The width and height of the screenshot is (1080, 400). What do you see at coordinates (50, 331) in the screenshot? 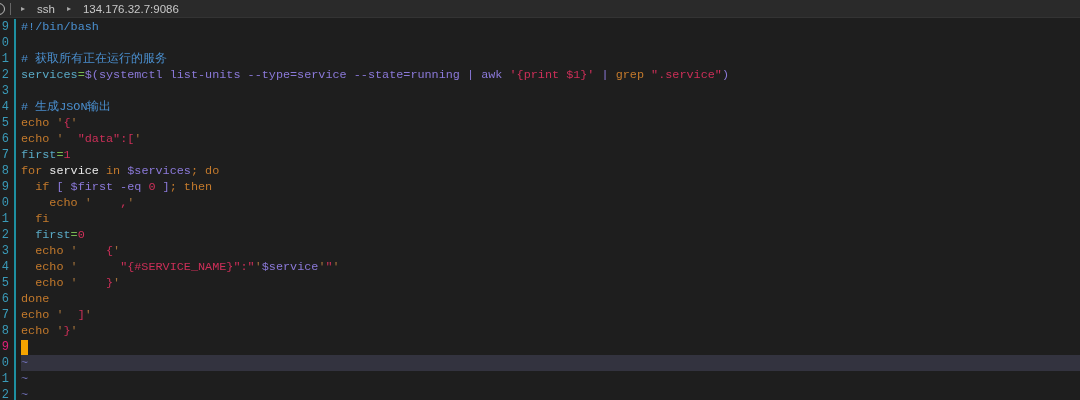
I see `code-line: echo '}'` at bounding box center [50, 331].